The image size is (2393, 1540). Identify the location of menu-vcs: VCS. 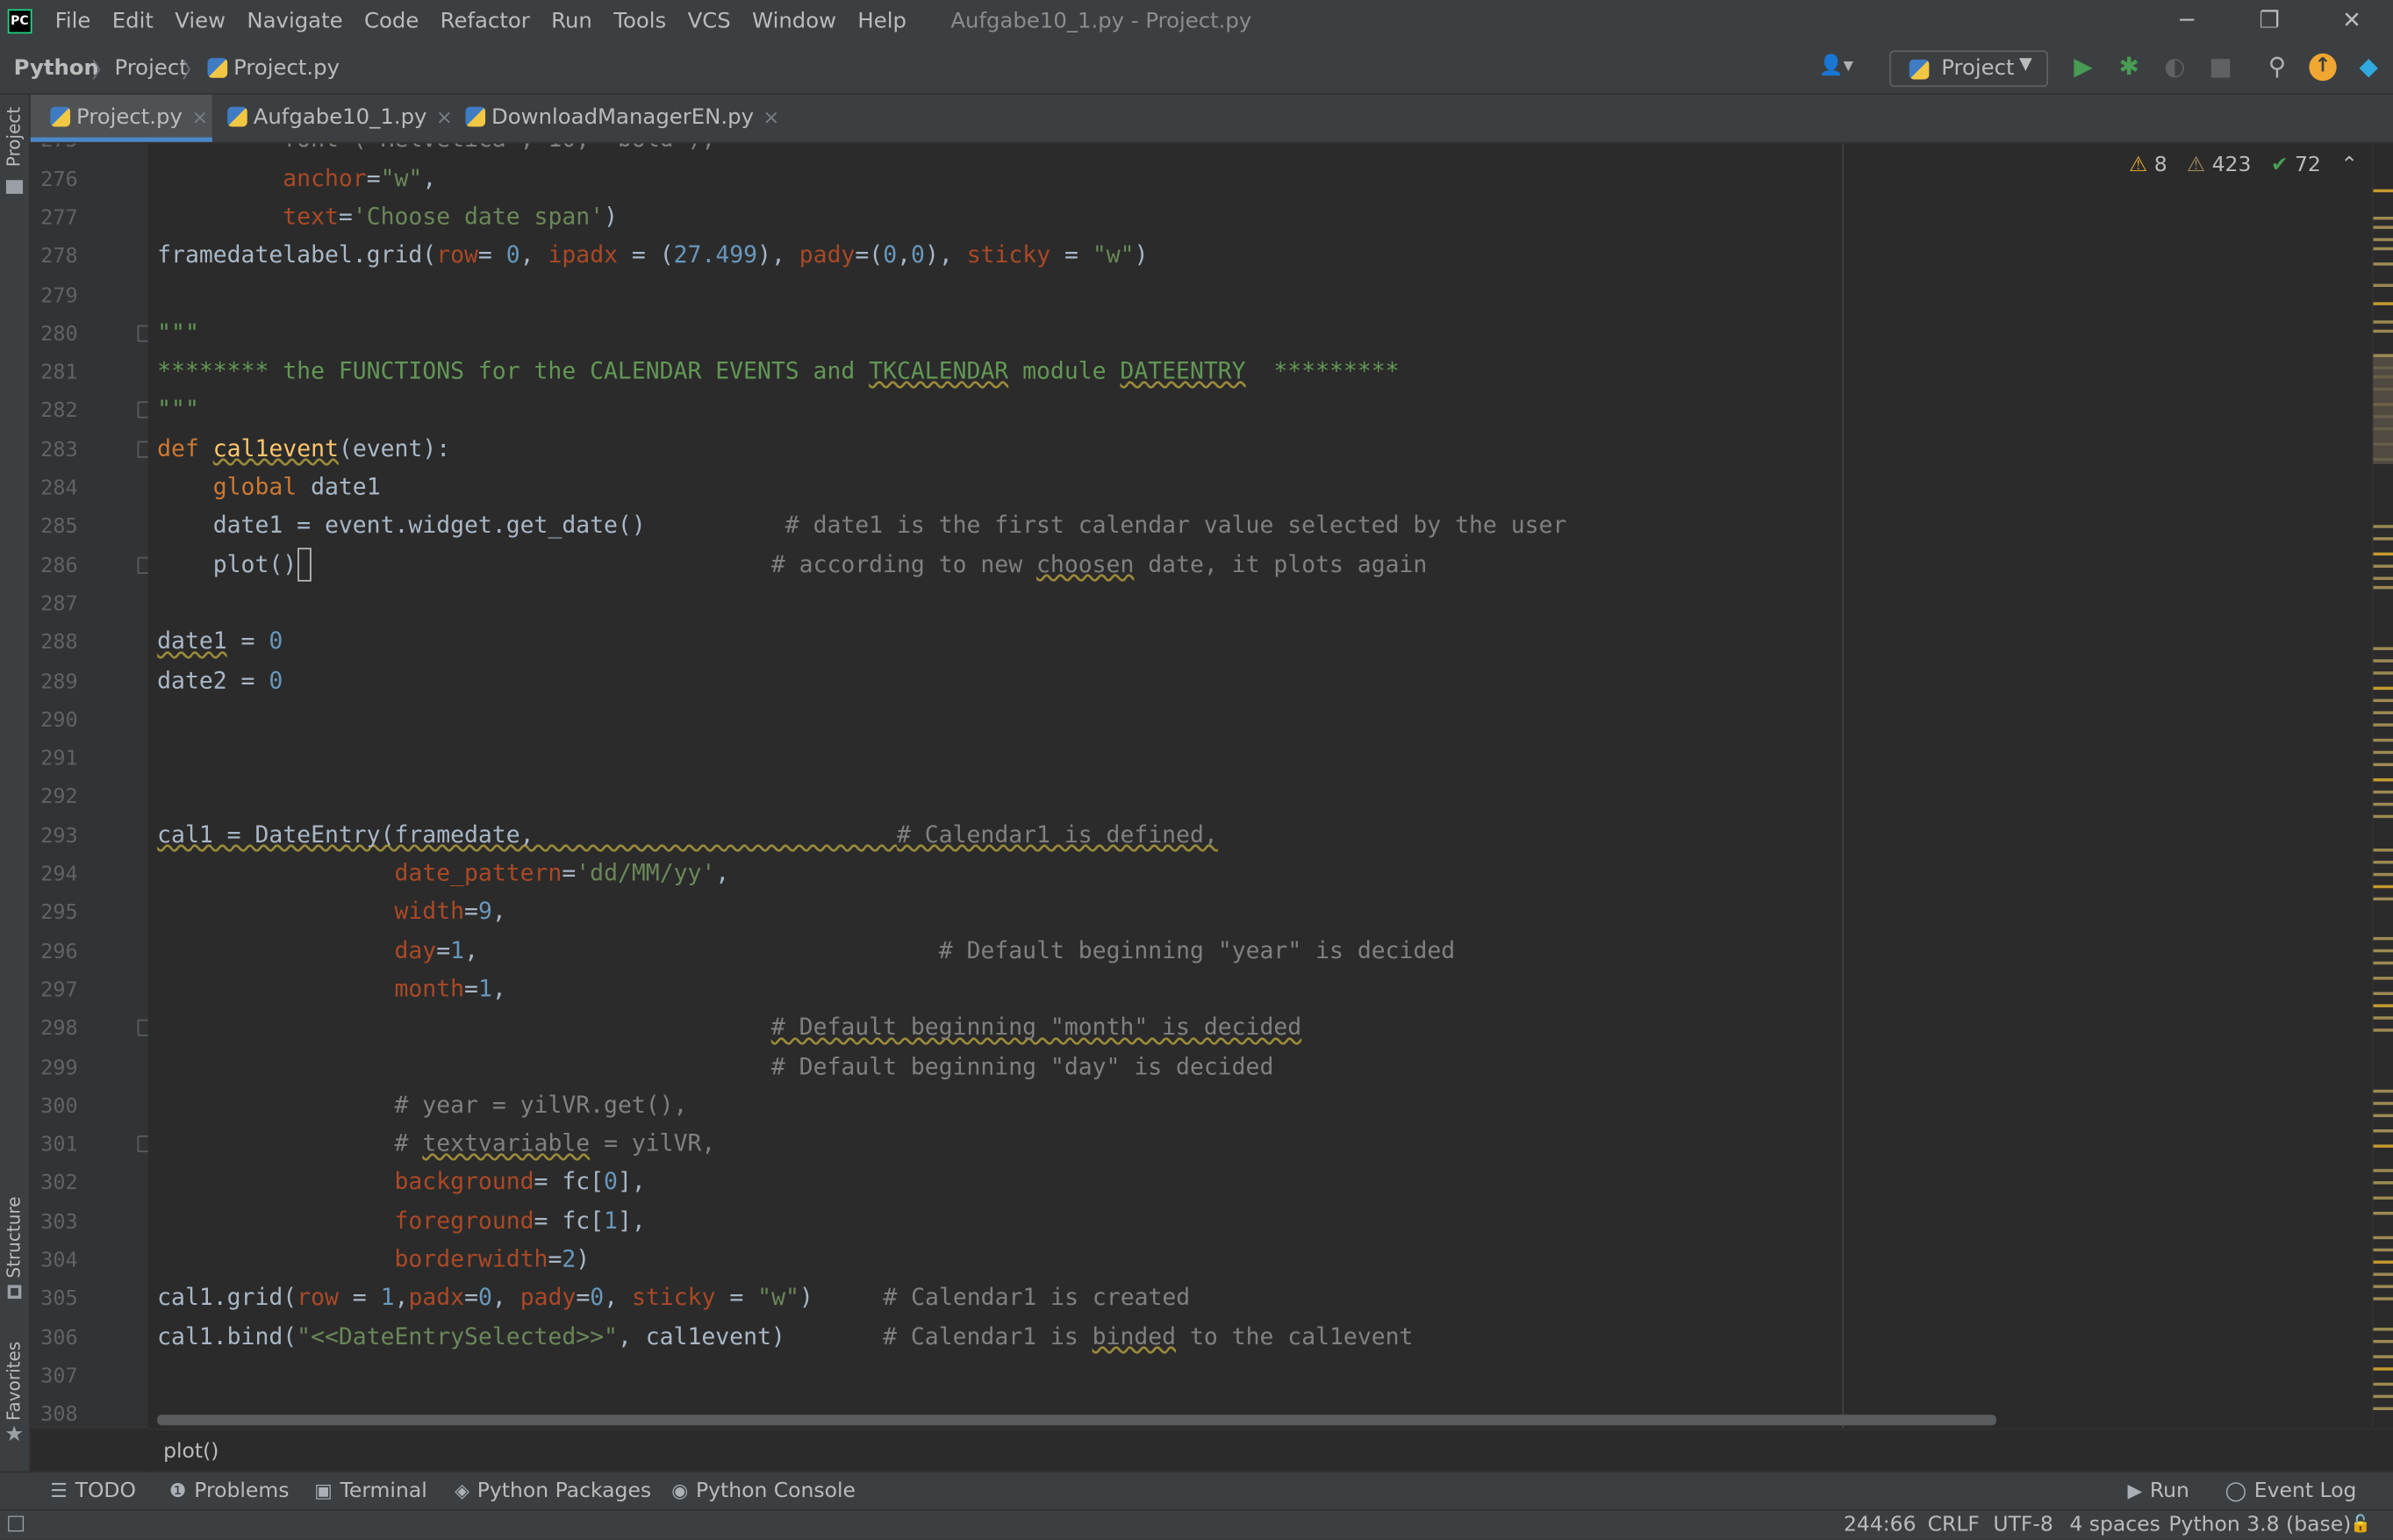
(710, 21).